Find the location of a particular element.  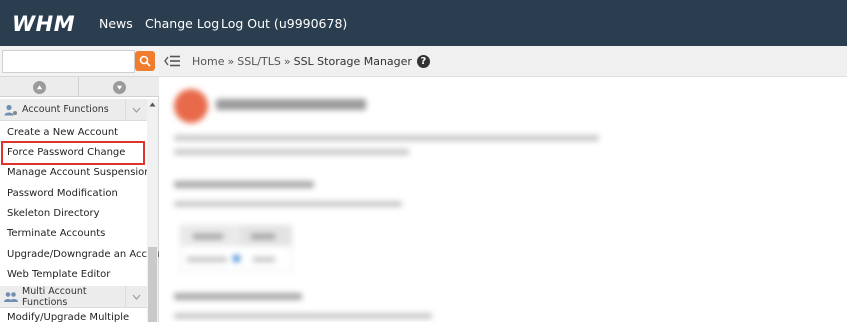

breadcrumb: Home » SSL/TLS » SSL Storage Manager ? is located at coordinates (311, 61).